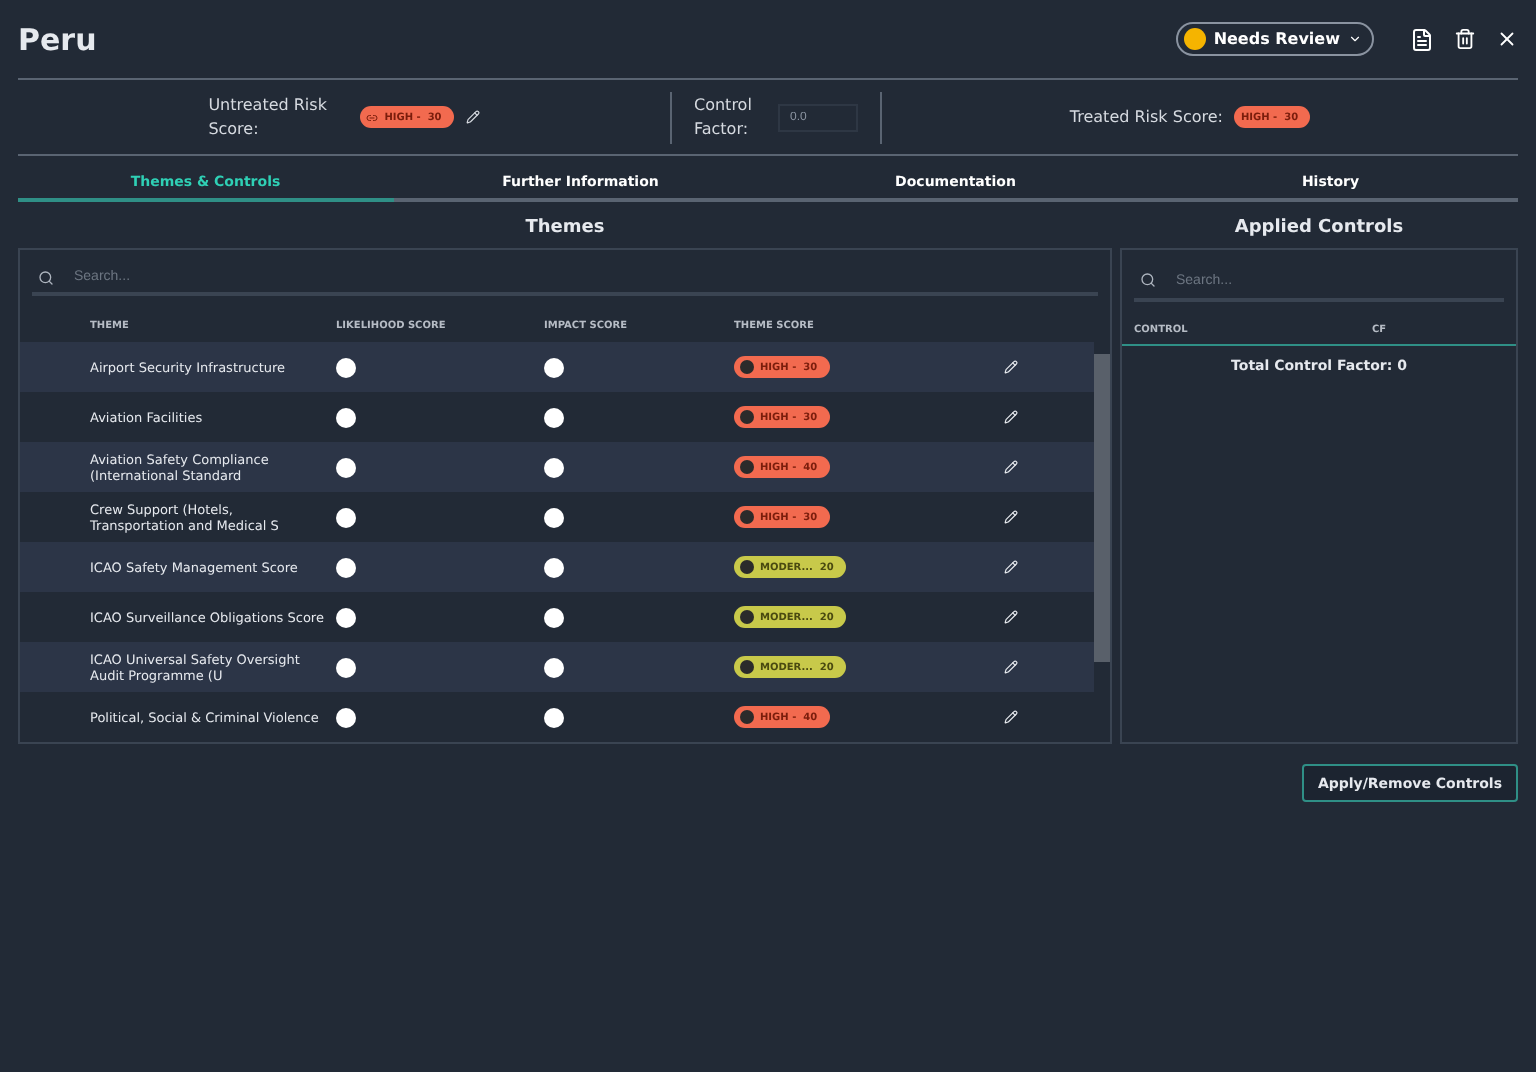  What do you see at coordinates (58, 39) in the screenshot?
I see `window-title: Peru` at bounding box center [58, 39].